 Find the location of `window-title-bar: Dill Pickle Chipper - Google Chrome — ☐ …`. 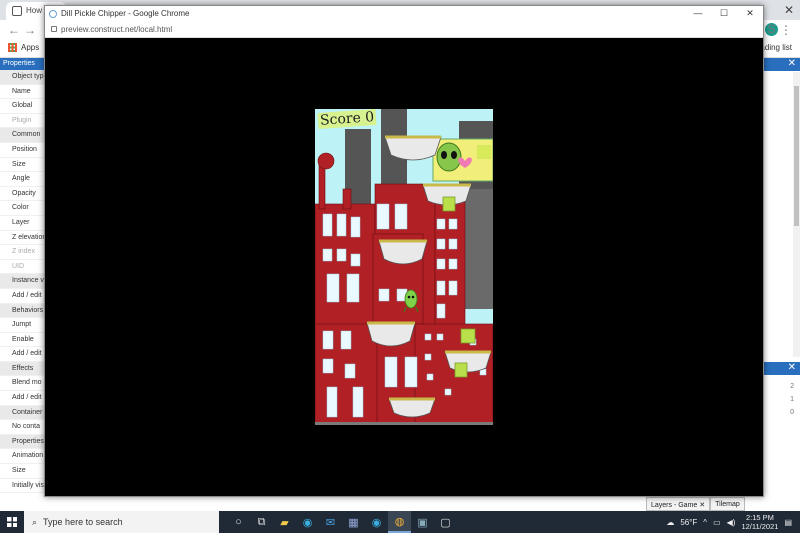

window-title-bar: Dill Pickle Chipper - Google Chrome — ☐ … is located at coordinates (404, 13).